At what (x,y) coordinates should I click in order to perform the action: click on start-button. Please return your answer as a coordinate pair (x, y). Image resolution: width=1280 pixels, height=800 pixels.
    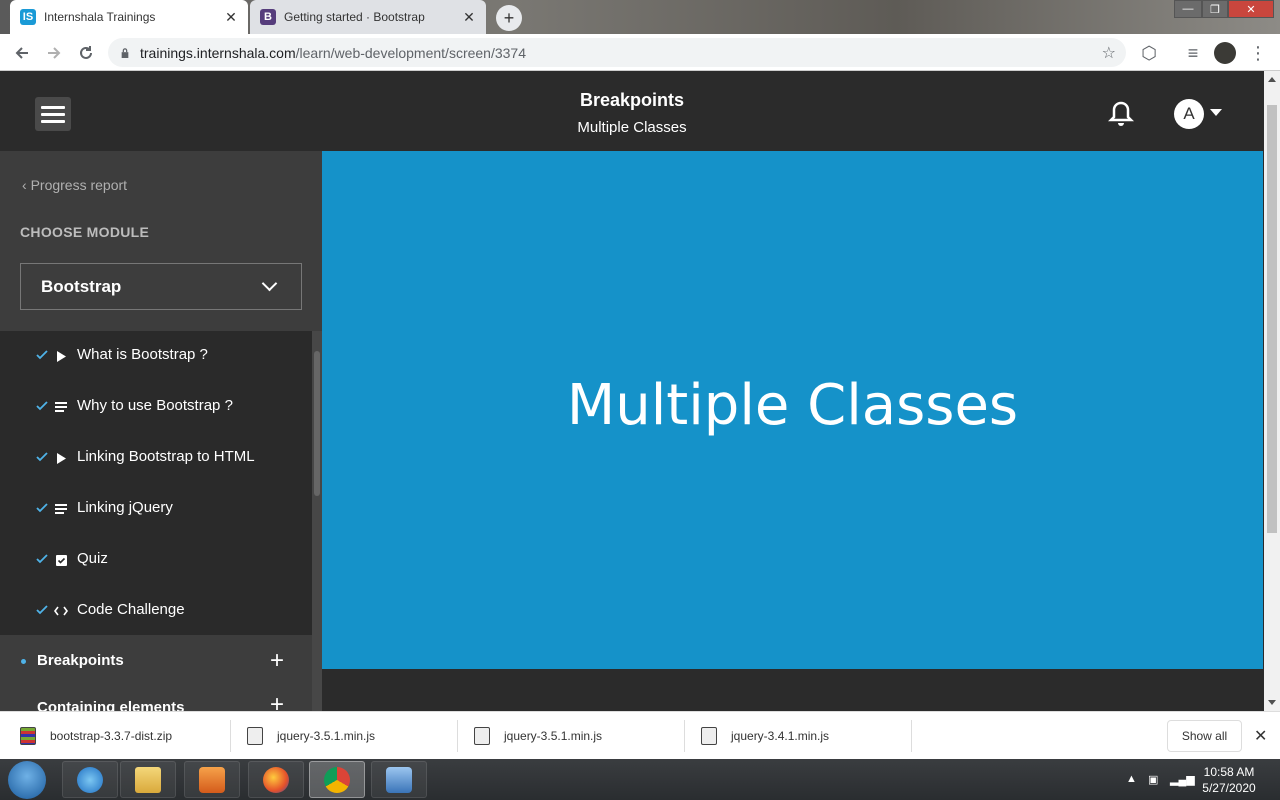
    Looking at the image, I should click on (27, 780).